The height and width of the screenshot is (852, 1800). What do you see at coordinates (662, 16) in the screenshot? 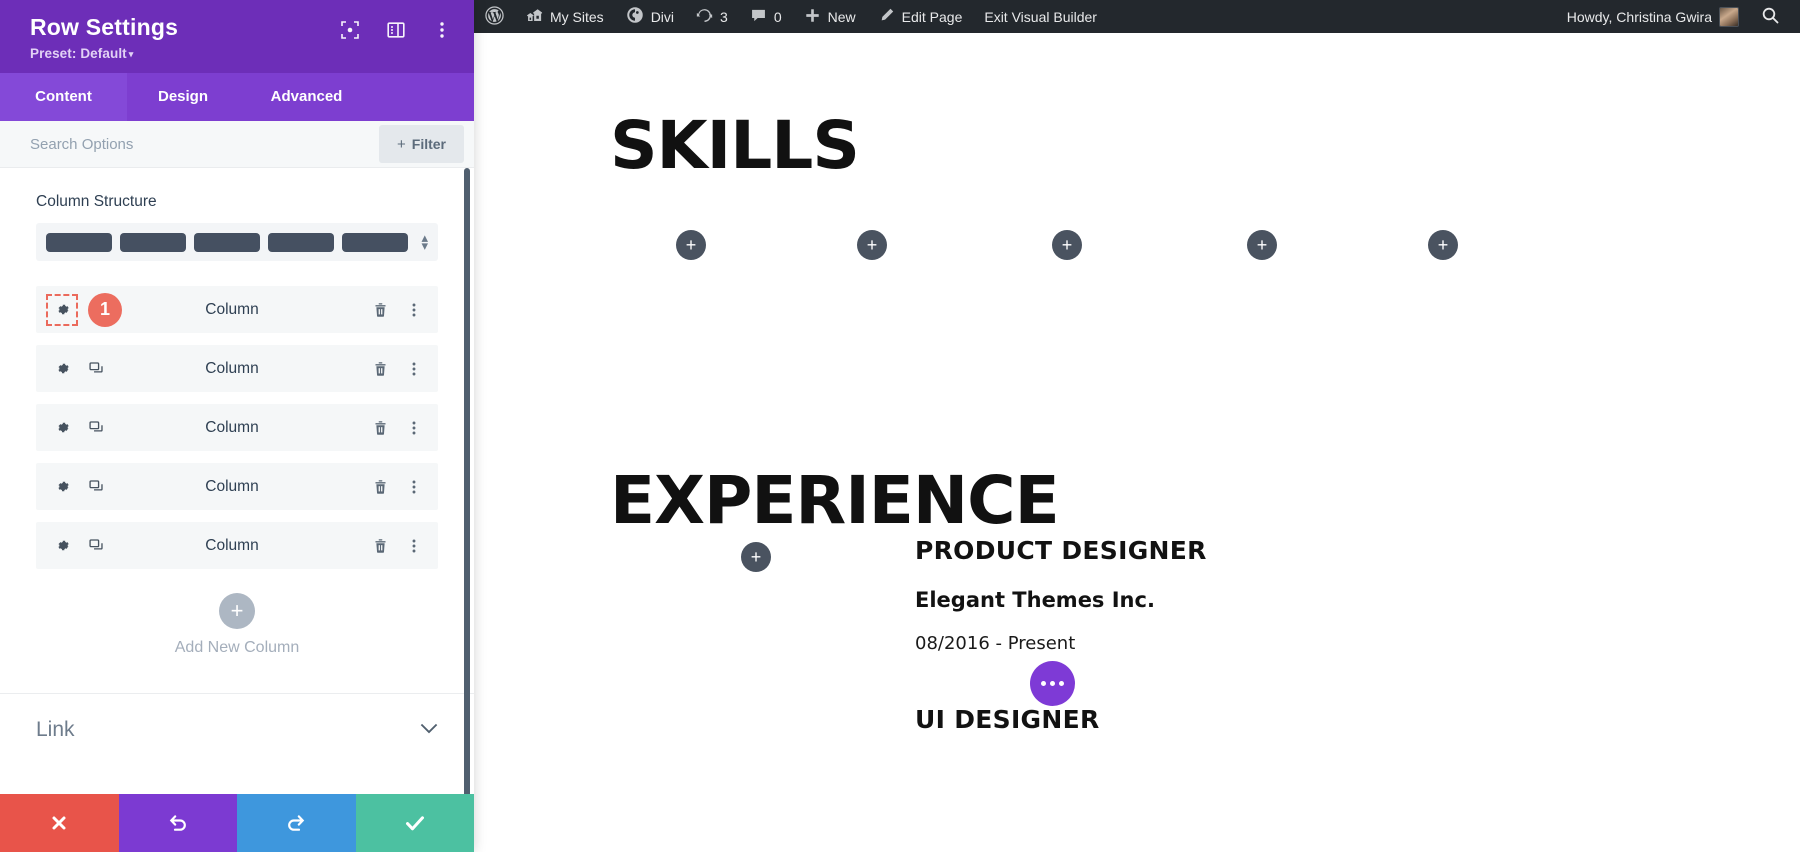
I see `divi-label: Divi` at bounding box center [662, 16].